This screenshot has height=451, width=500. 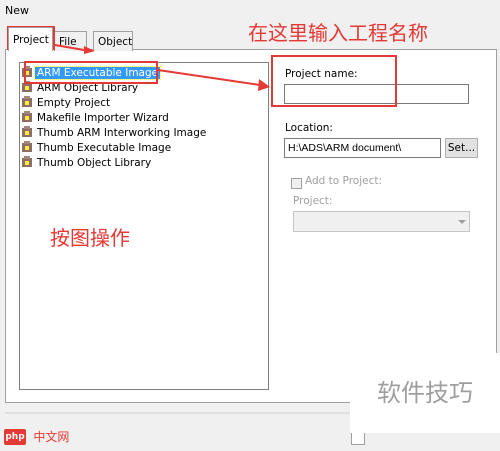 I want to click on site-logo: php 中文网, so click(x=36, y=438).